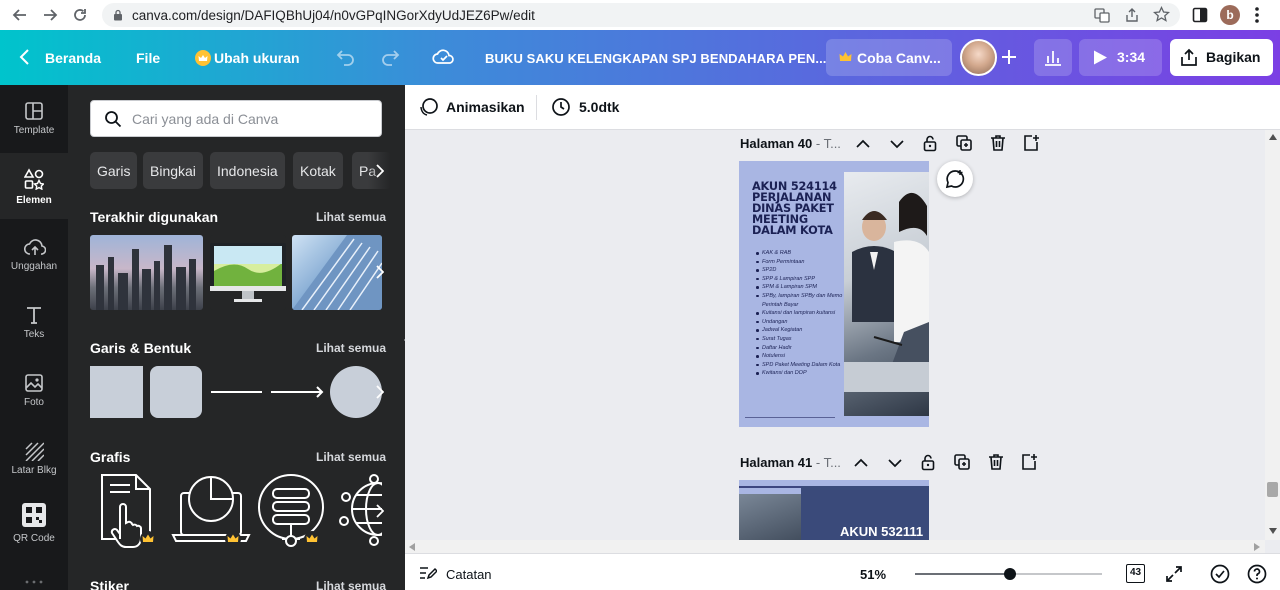 The image size is (1280, 590). What do you see at coordinates (34, 118) in the screenshot?
I see `rail-item-template: Template` at bounding box center [34, 118].